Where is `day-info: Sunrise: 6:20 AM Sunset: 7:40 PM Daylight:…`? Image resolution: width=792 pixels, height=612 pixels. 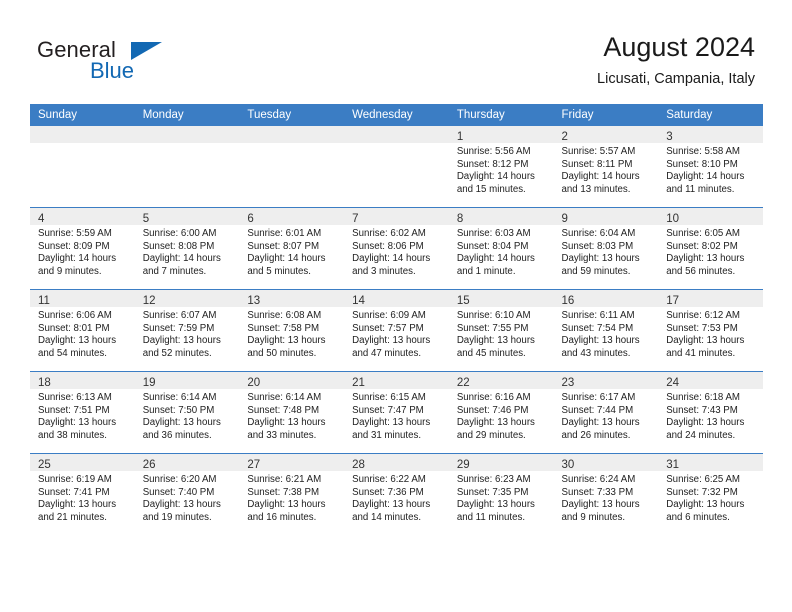 day-info: Sunrise: 6:20 AM Sunset: 7:40 PM Daylight:… is located at coordinates (187, 497).